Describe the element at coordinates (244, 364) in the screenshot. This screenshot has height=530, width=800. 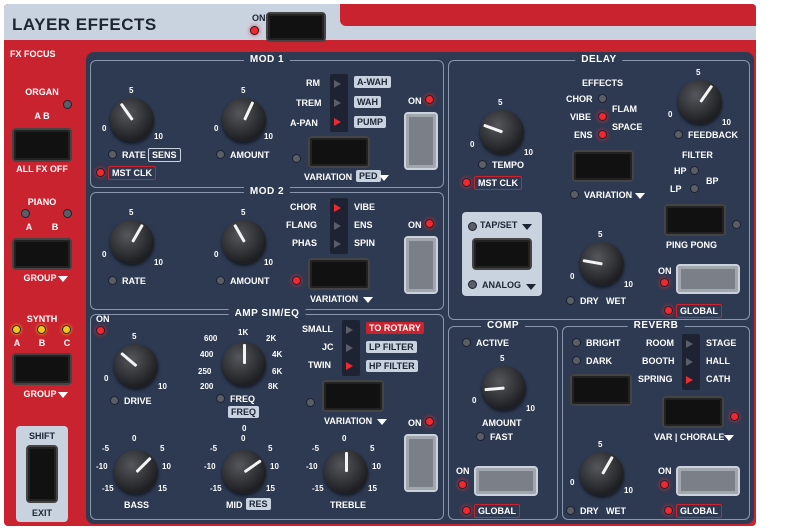
I see `freq-knob` at that location.